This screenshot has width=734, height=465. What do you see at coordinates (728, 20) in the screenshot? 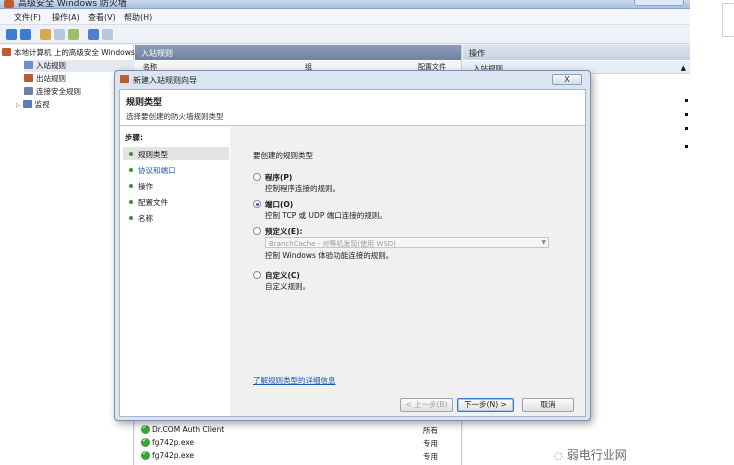
I see `background-window-edge` at bounding box center [728, 20].